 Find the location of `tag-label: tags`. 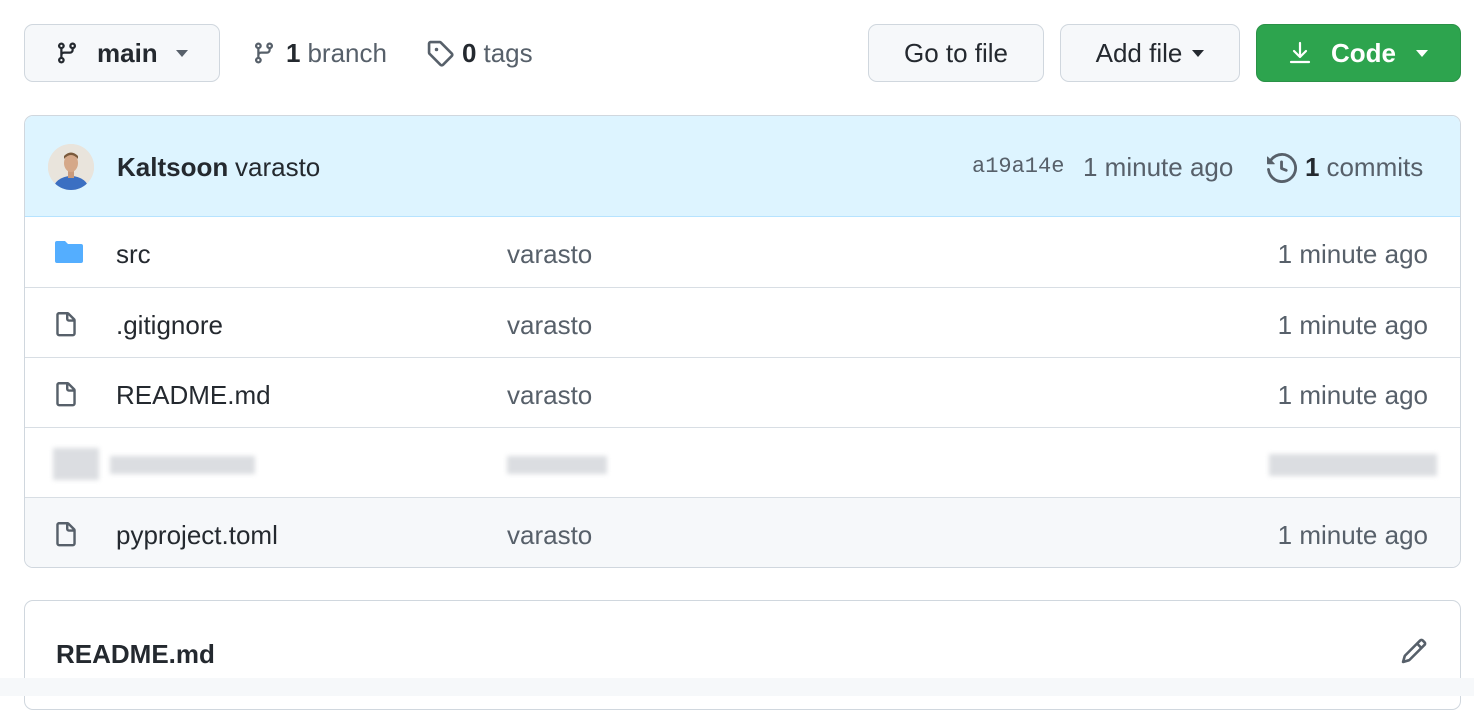

tag-label: tags is located at coordinates (508, 52).